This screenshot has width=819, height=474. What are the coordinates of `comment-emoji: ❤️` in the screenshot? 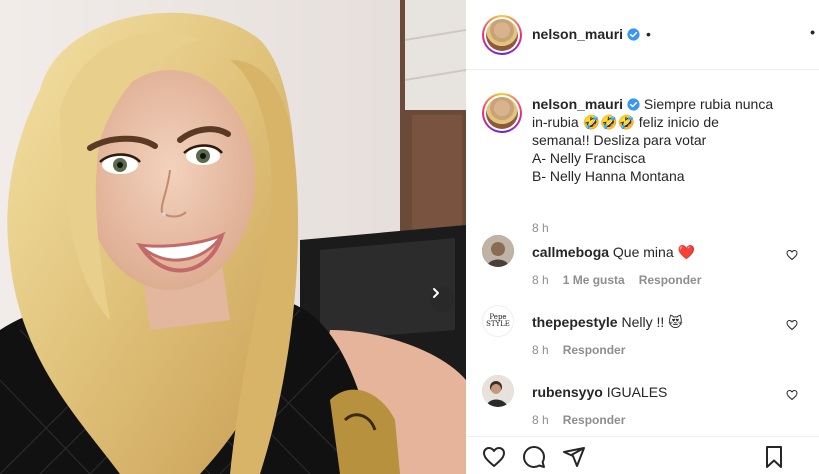 It's located at (686, 252).